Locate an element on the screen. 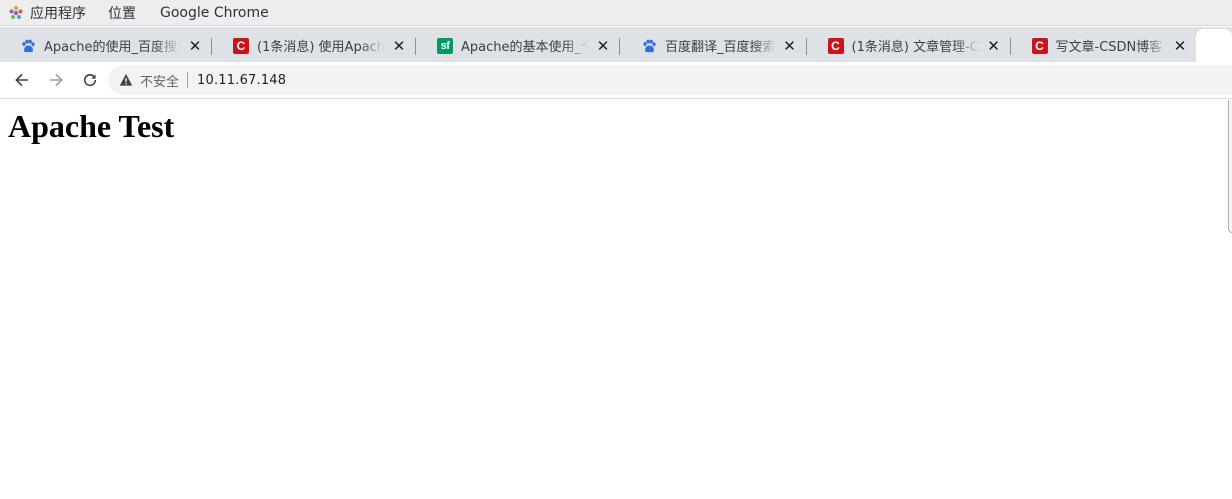 Image resolution: width=1232 pixels, height=499 pixels. browser-toolbar: 不安全 10.11.67.148 is located at coordinates (616, 80).